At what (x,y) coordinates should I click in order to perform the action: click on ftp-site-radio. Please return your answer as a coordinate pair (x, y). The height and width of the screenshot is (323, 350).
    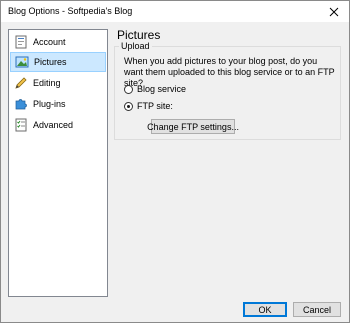
    Looking at the image, I should click on (128, 106).